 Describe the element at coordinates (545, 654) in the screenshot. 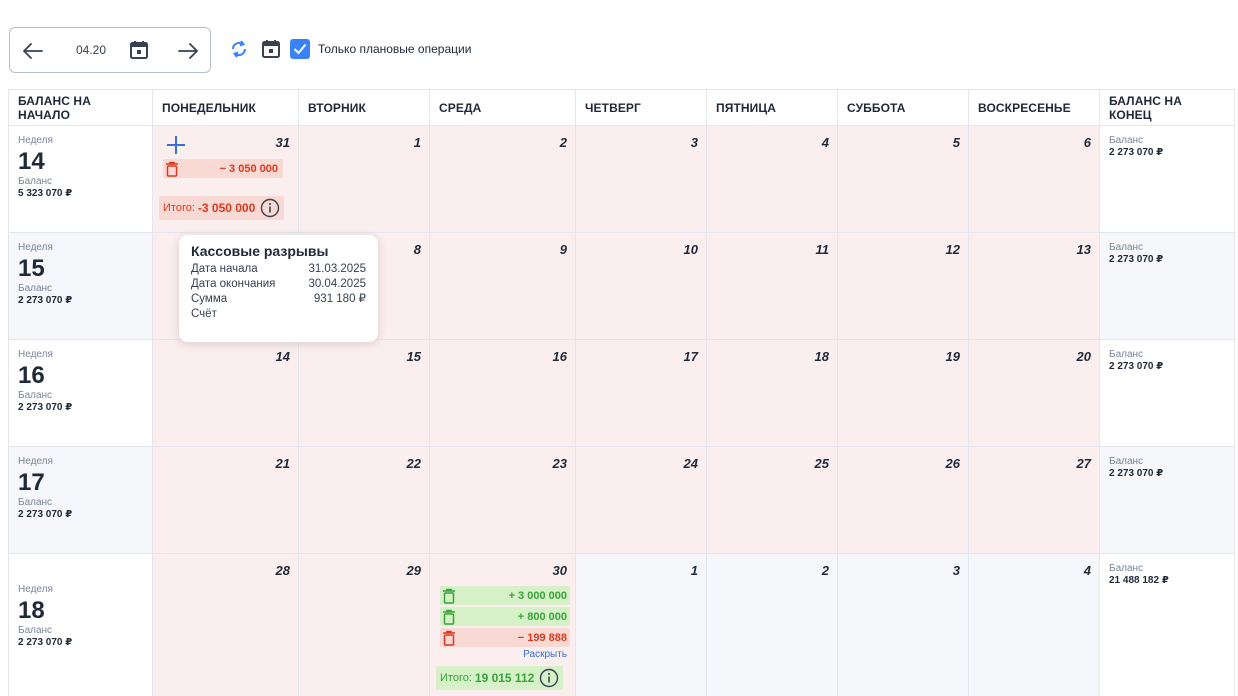

I see `expand-link: Раскрыть` at that location.